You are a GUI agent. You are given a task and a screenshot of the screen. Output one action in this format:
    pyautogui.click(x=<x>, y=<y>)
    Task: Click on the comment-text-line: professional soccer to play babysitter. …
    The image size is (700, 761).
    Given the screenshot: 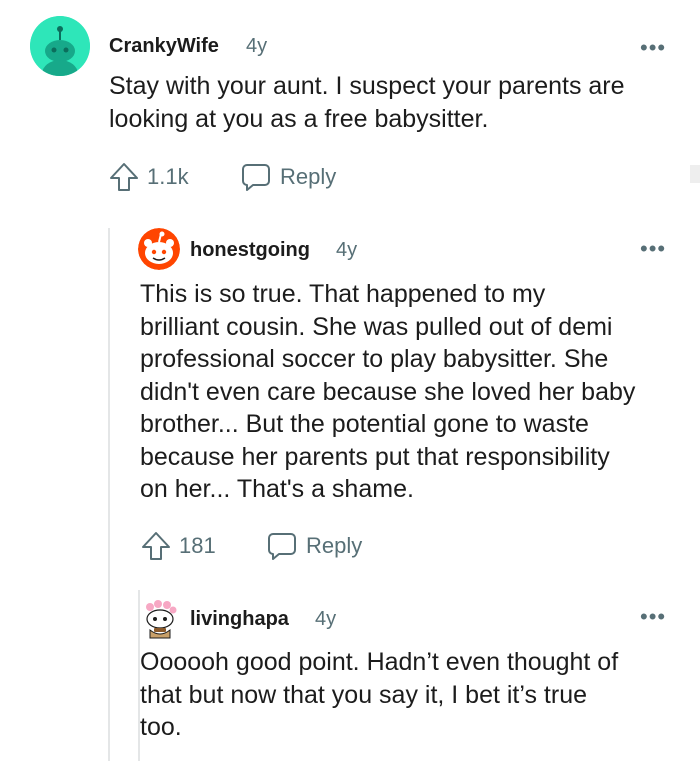 What is the action you would take?
    pyautogui.click(x=374, y=359)
    